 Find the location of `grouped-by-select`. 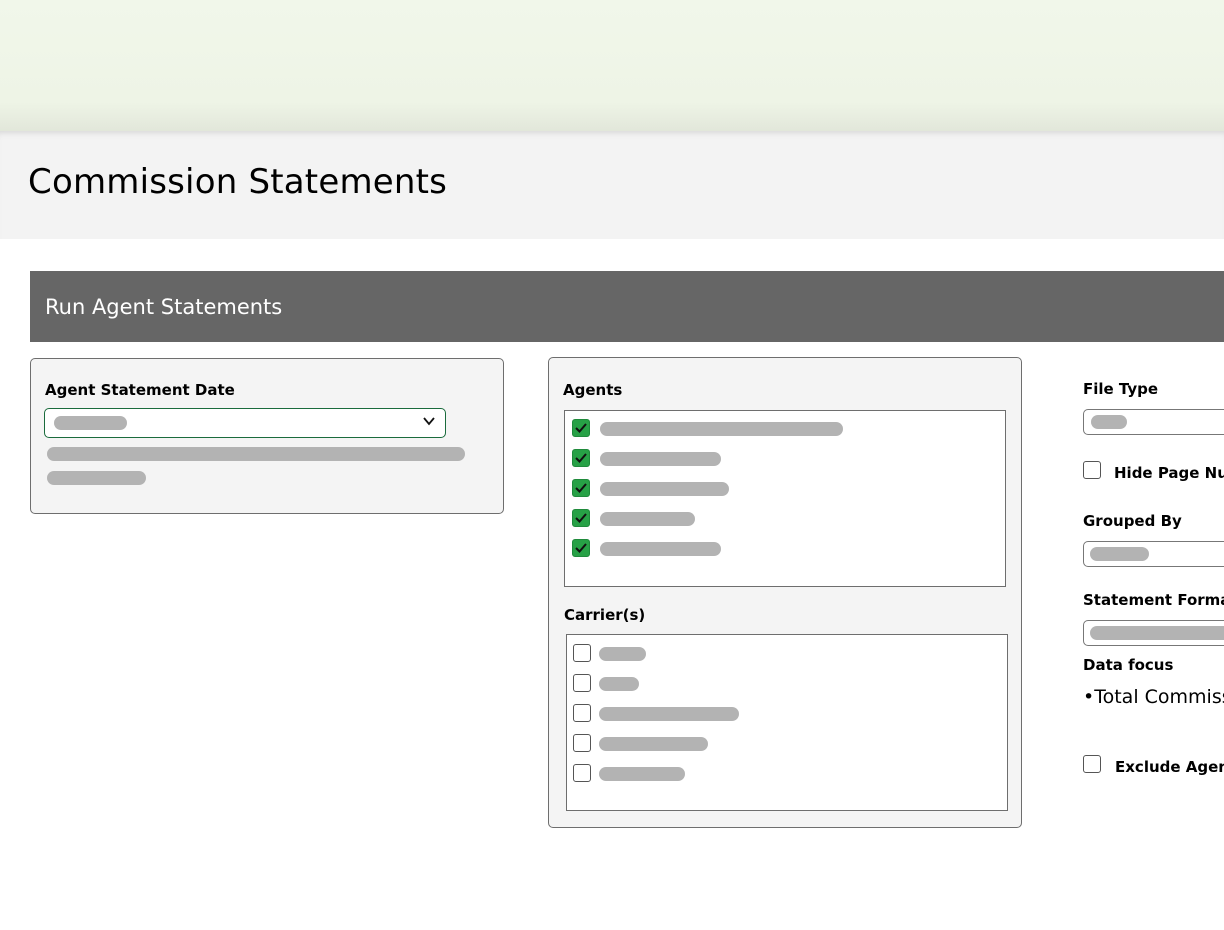

grouped-by-select is located at coordinates (1153, 554).